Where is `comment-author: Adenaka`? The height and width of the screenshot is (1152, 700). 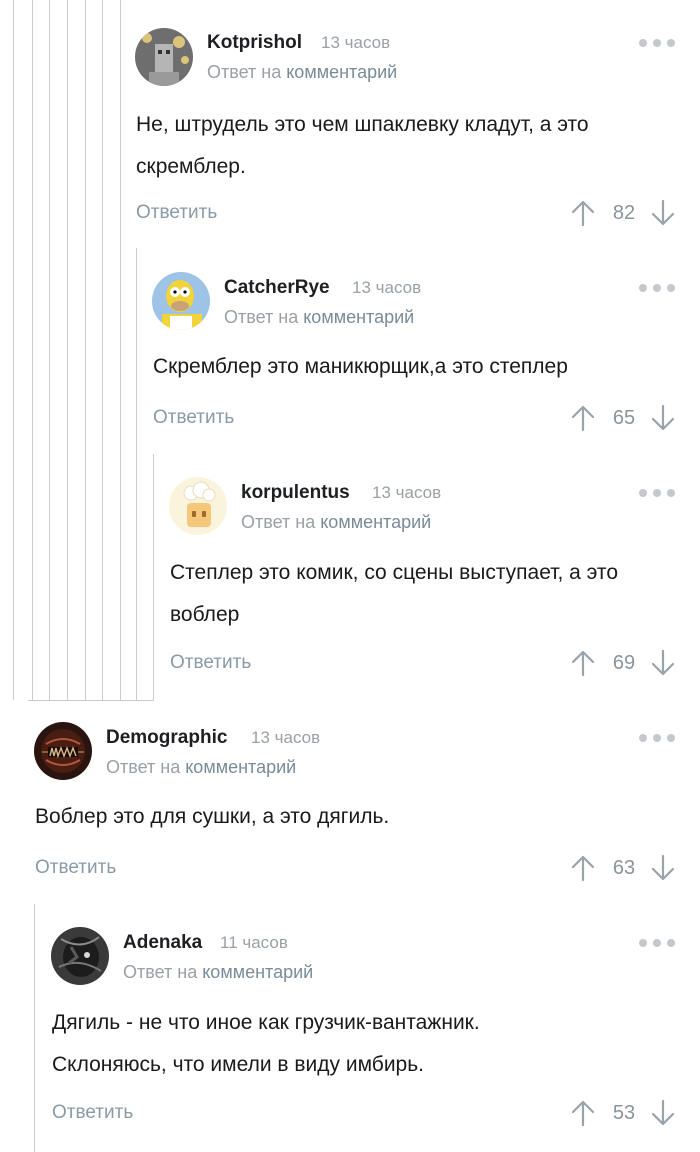 comment-author: Adenaka is located at coordinates (162, 943).